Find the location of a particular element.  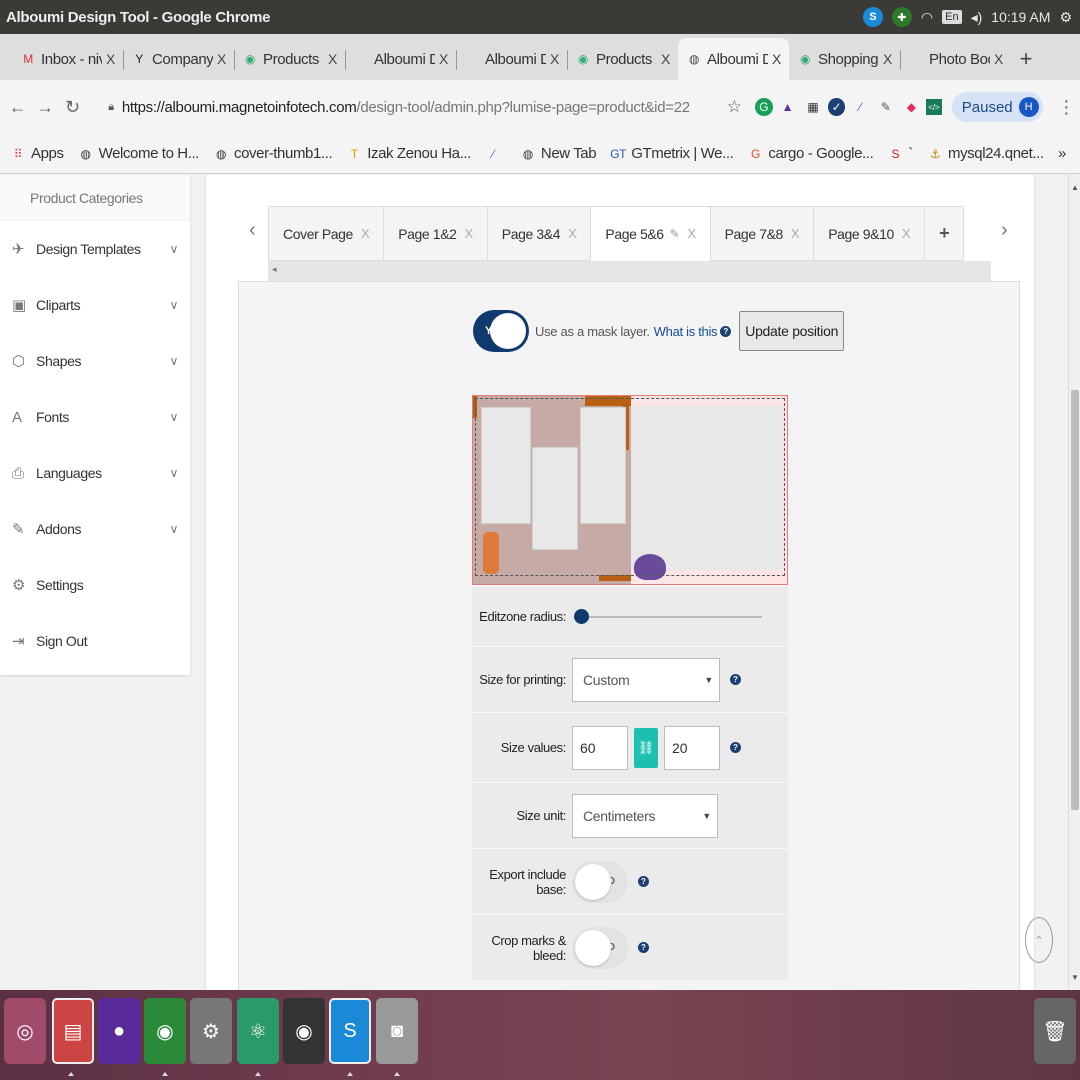

camera-icon: ◙ is located at coordinates (397, 1031).